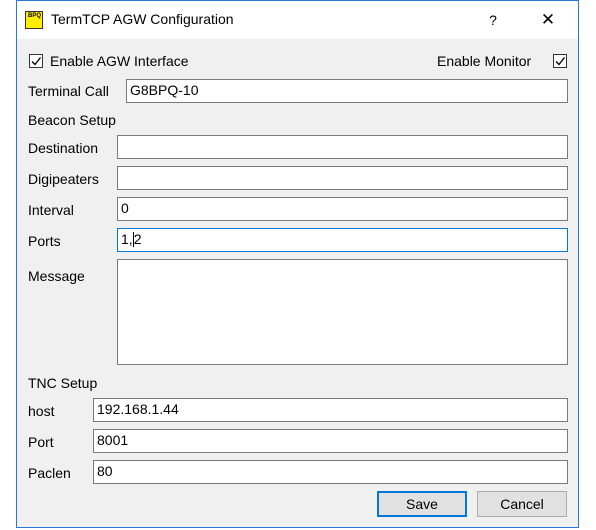  Describe the element at coordinates (142, 19) in the screenshot. I see `window-title: TermTCP AGW Configuration` at that location.